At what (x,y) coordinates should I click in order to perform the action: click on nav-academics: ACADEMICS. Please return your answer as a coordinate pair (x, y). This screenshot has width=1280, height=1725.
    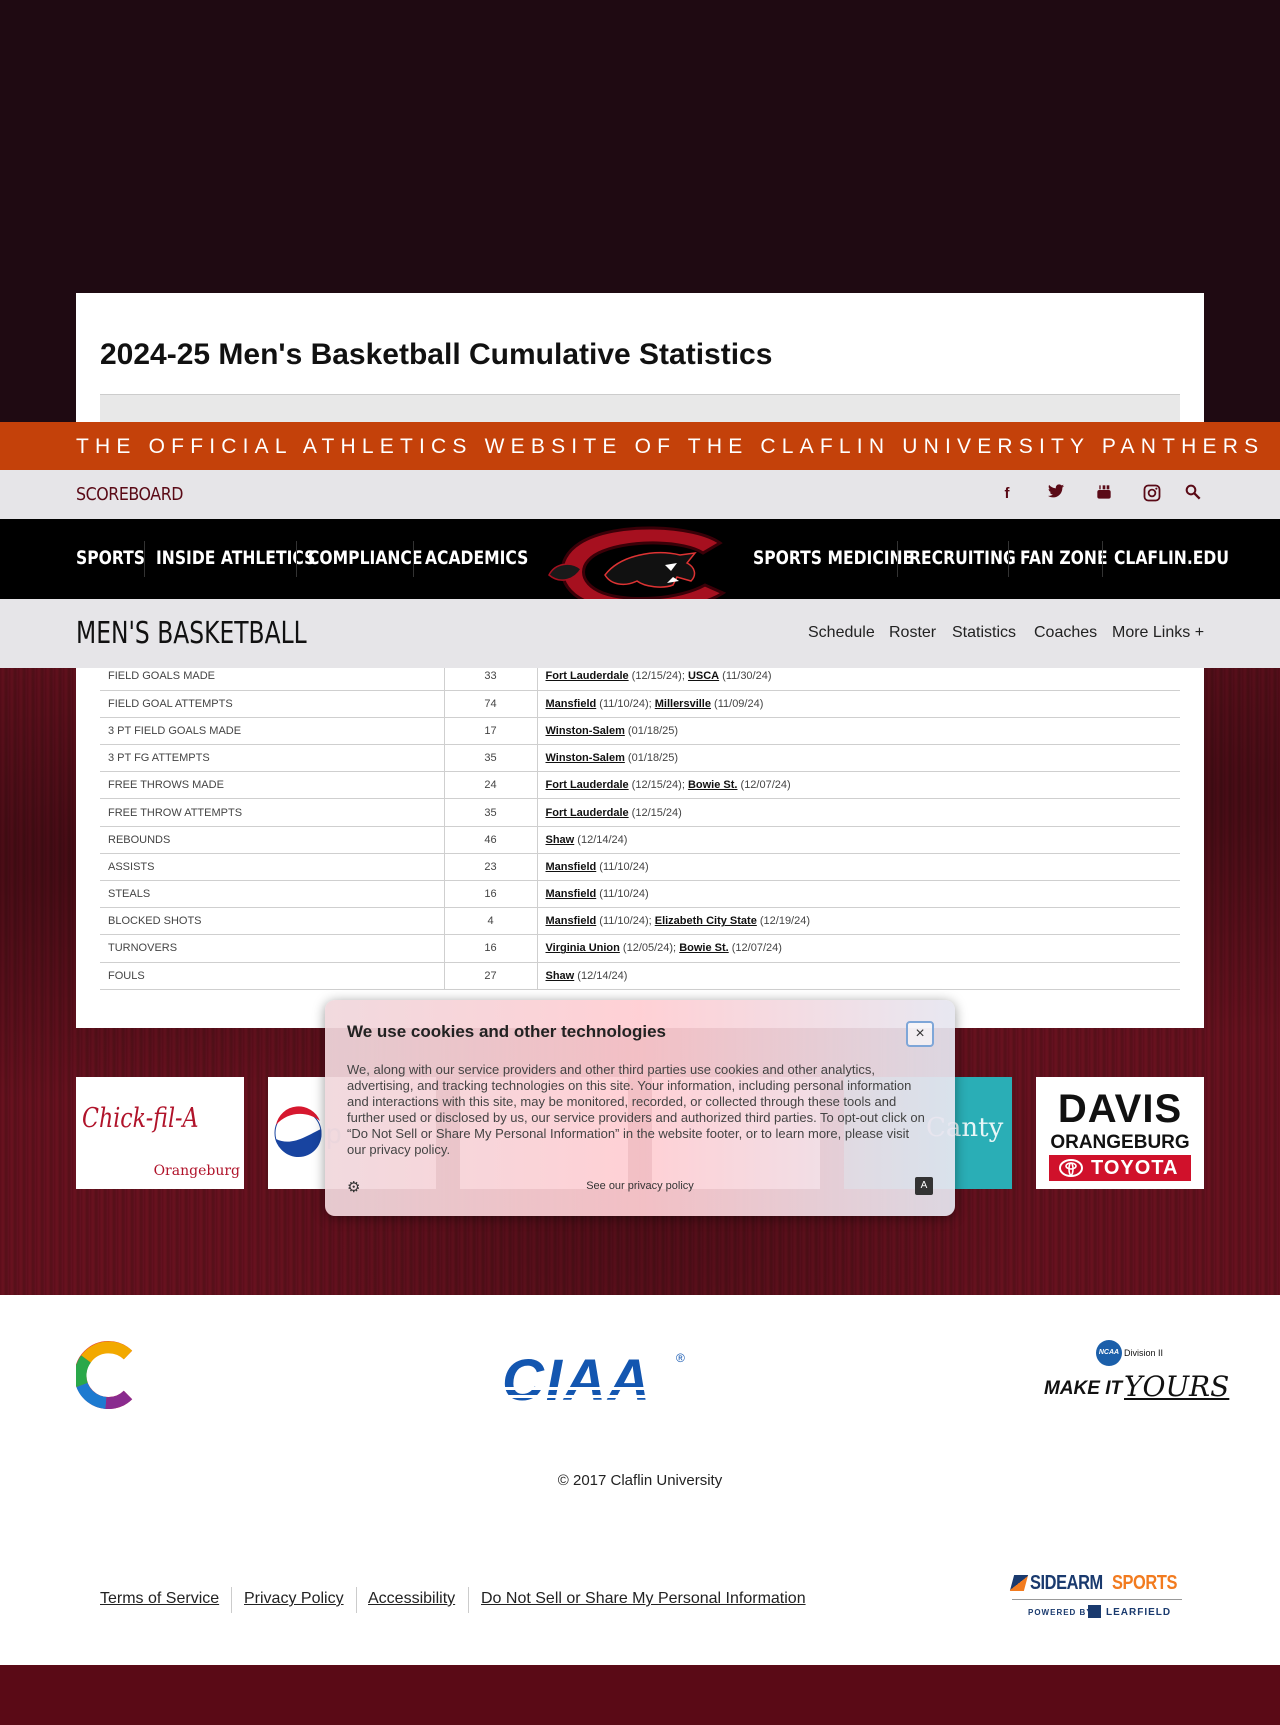
    Looking at the image, I should click on (476, 558).